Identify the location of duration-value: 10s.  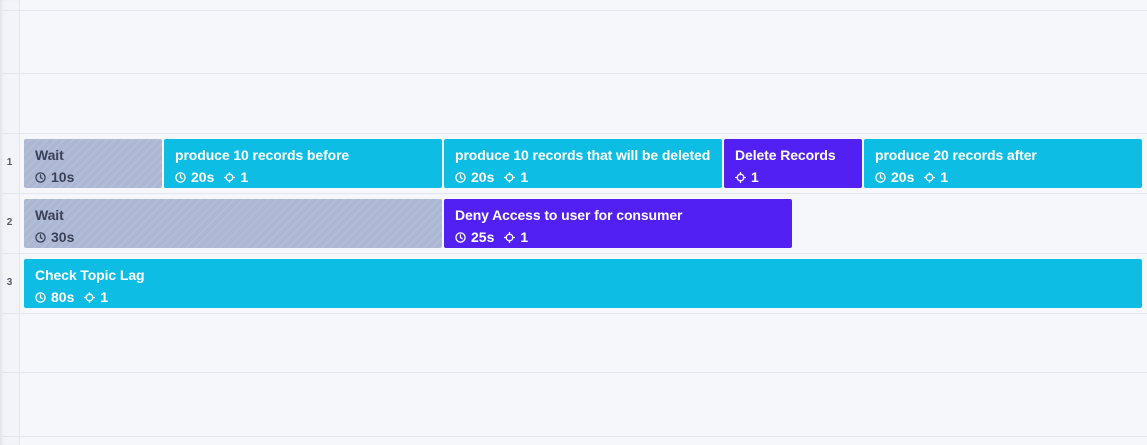
(63, 177).